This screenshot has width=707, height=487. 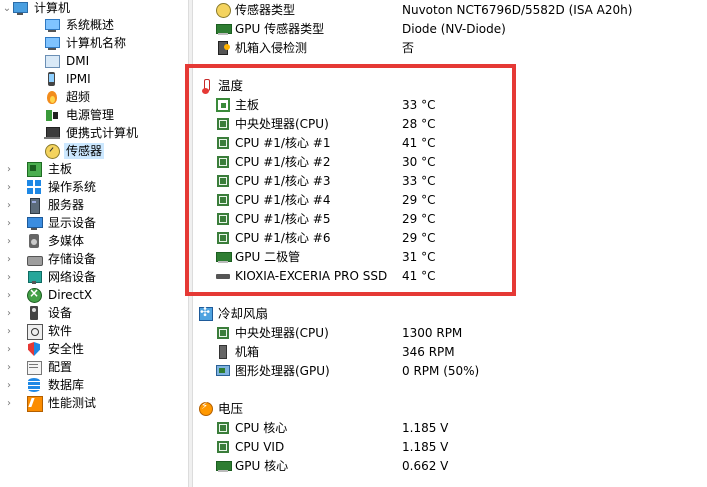 I want to click on tree-node-computer: ⌄ 计算机, so click(x=36, y=8).